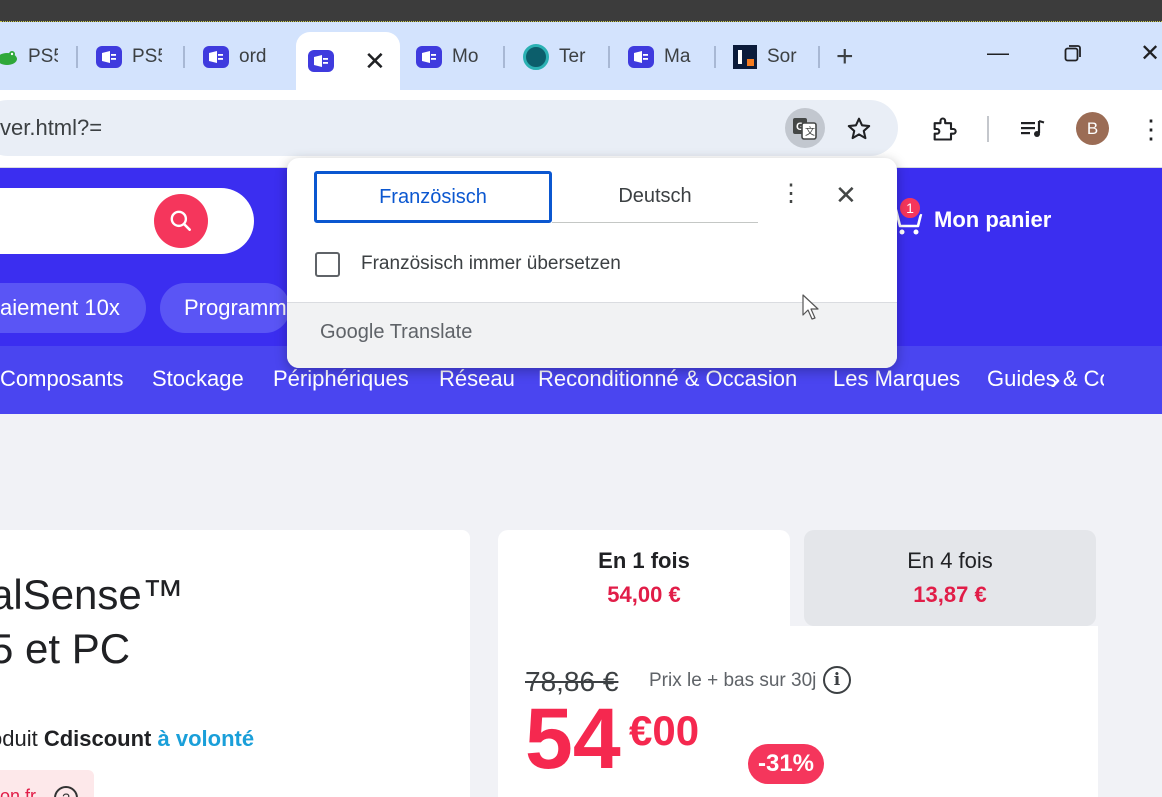 This screenshot has width=1162, height=797. What do you see at coordinates (661, 57) in the screenshot?
I see `browser-tab: Ma` at bounding box center [661, 57].